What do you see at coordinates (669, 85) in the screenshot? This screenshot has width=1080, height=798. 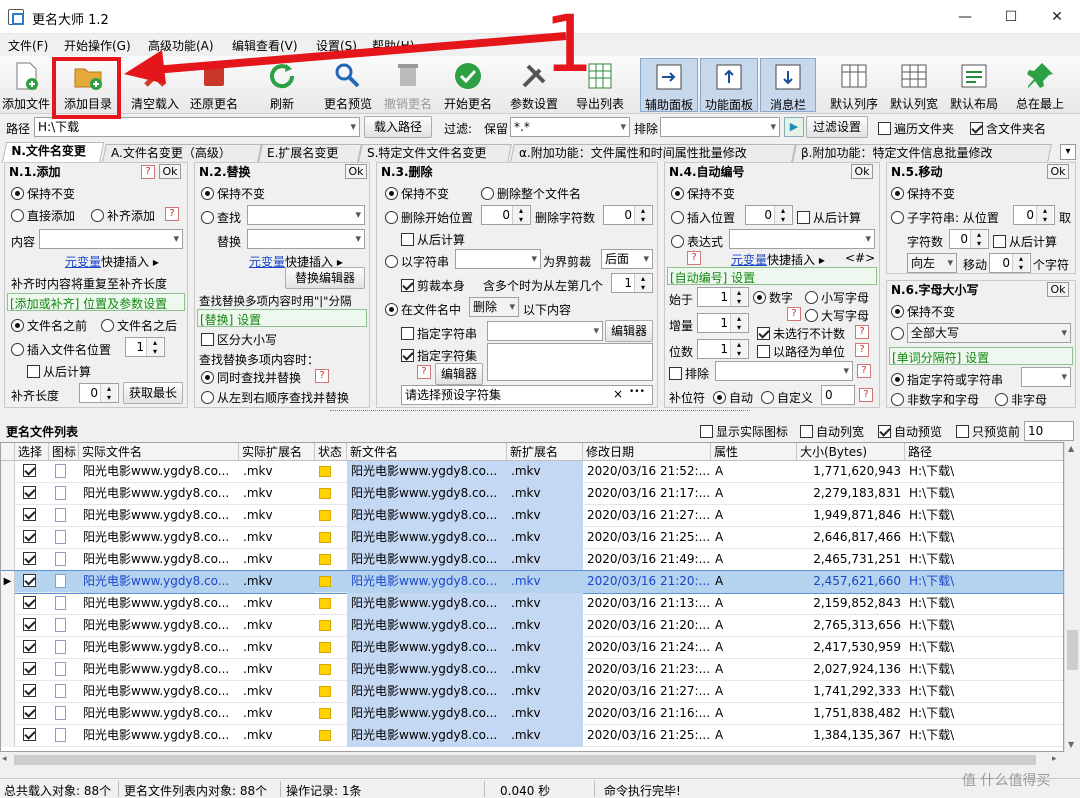 I see `aux-panel-button: 辅助面板` at bounding box center [669, 85].